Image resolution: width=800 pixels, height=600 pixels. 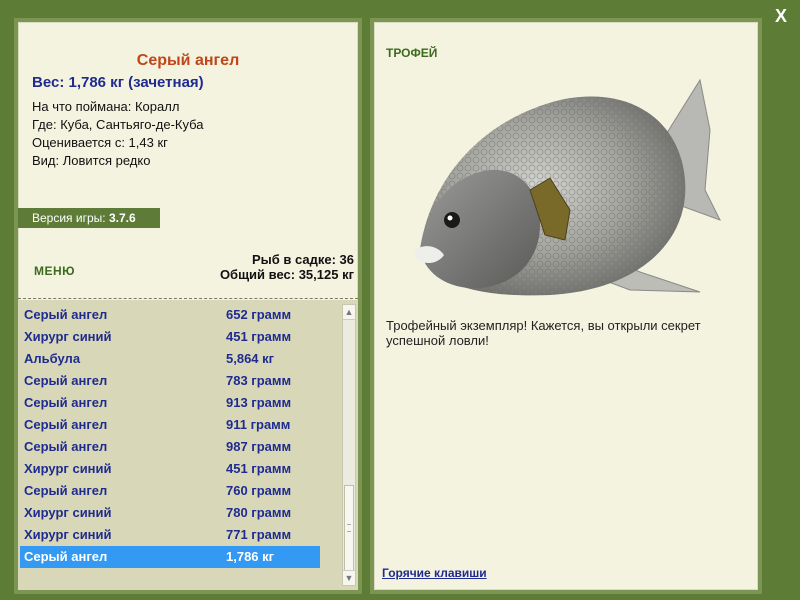 What do you see at coordinates (91, 160) in the screenshot?
I see `fish-kind: Вид: Ловится редко` at bounding box center [91, 160].